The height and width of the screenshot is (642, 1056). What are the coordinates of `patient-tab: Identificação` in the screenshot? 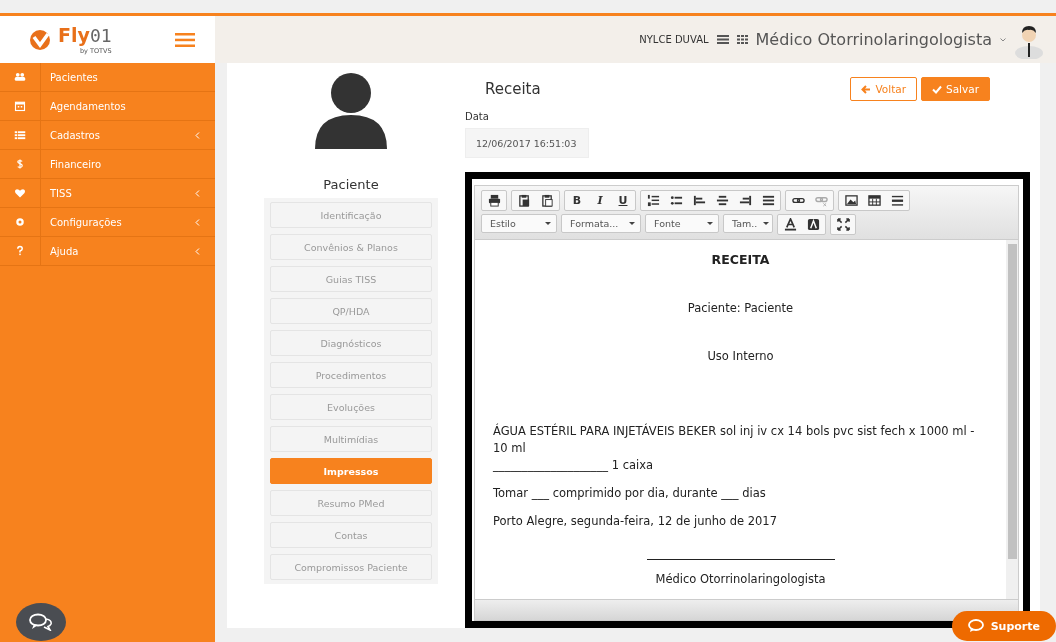 It's located at (351, 215).